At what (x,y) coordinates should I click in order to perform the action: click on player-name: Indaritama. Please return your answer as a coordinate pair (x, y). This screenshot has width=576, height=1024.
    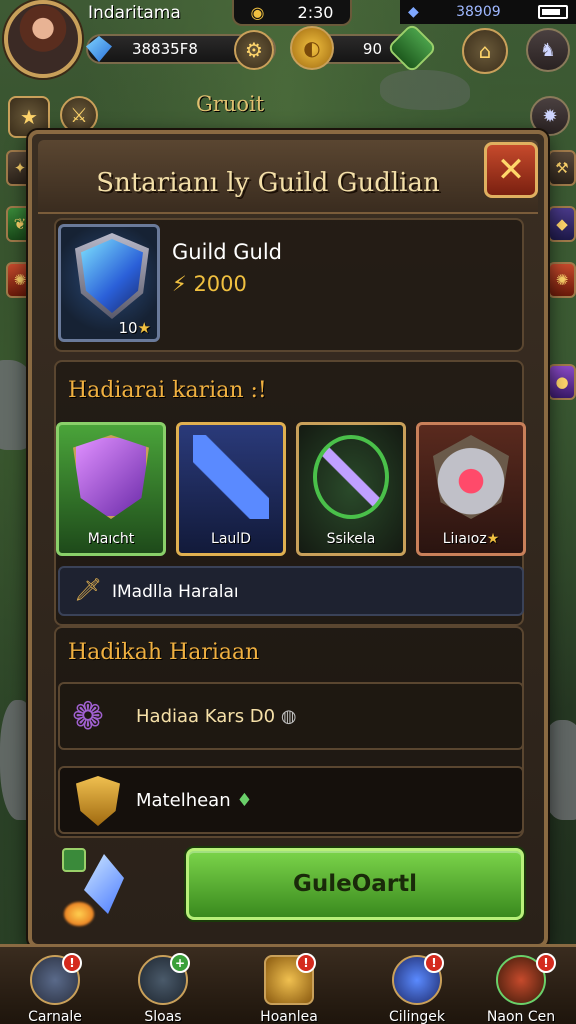
    Looking at the image, I should click on (134, 13).